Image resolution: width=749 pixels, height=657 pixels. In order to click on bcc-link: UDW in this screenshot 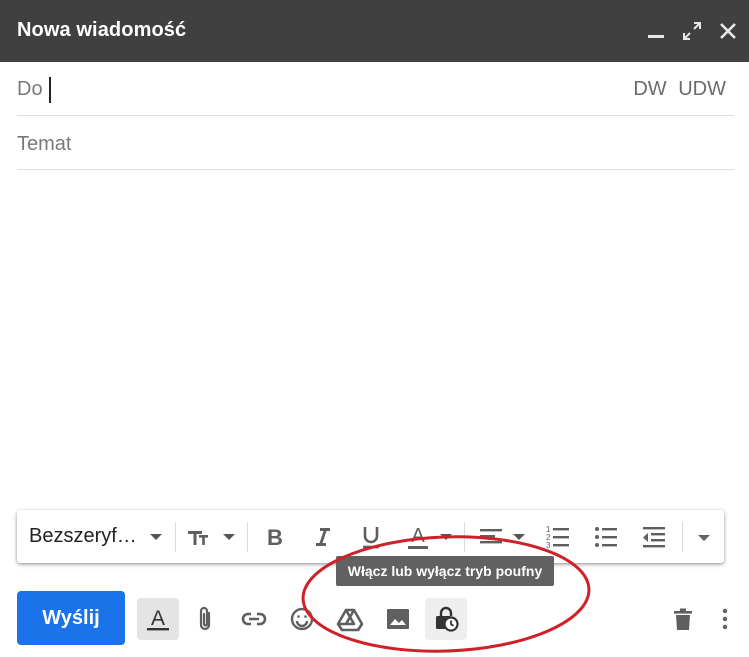, I will do `click(702, 89)`.